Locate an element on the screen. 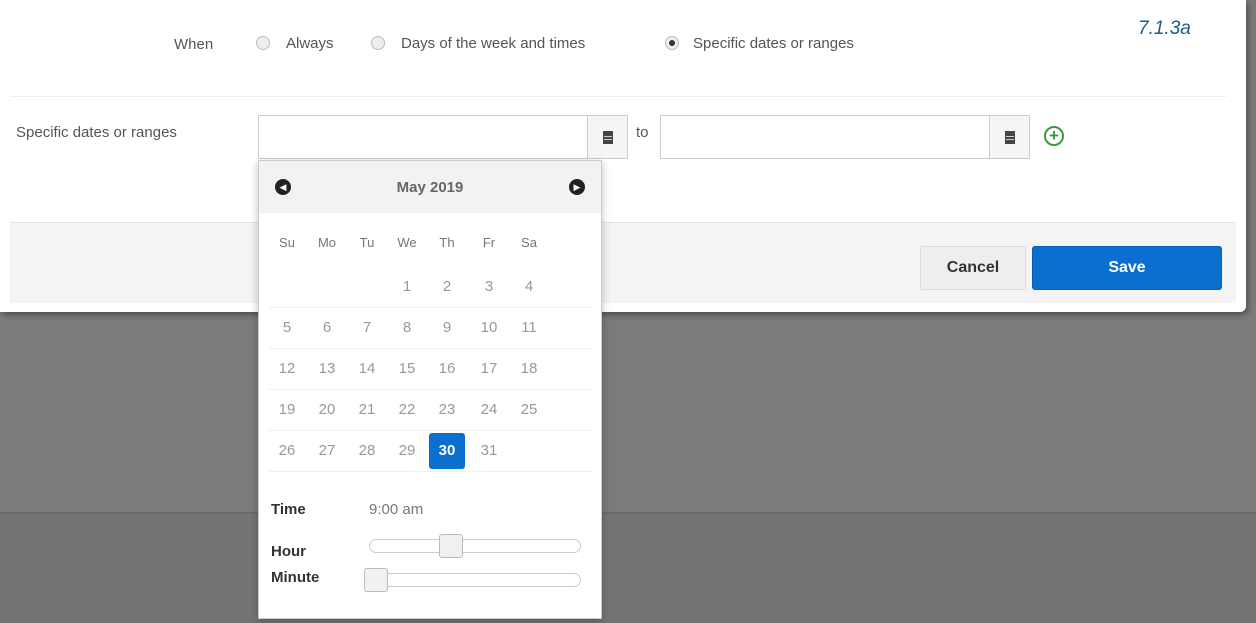  minute-slider is located at coordinates (472, 580).